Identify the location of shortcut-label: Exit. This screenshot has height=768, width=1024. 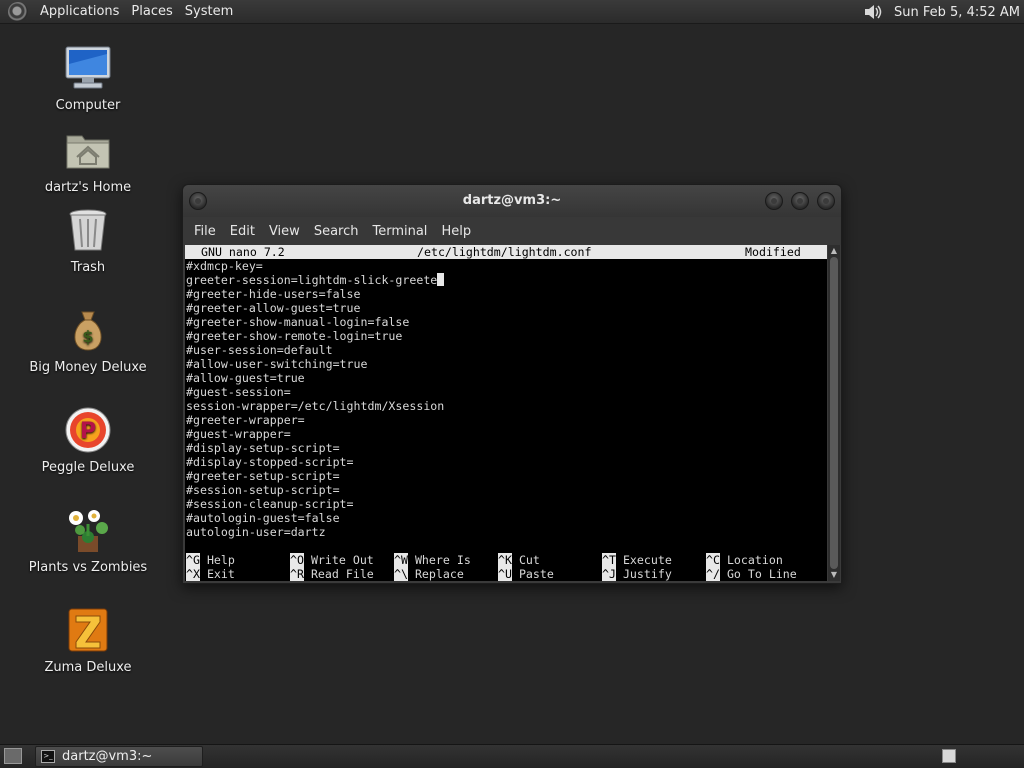
(220, 574).